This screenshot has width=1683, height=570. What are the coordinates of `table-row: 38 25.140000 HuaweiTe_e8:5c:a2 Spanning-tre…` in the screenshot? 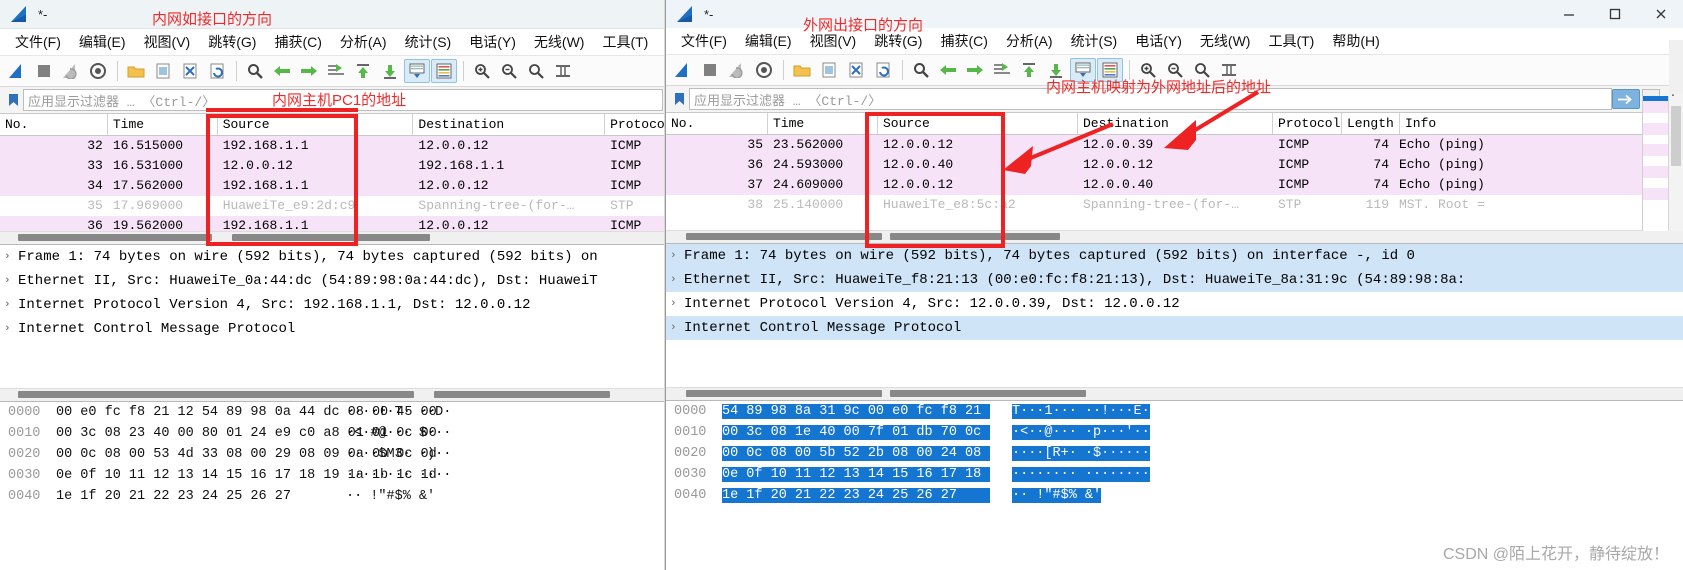 It's located at (1174, 205).